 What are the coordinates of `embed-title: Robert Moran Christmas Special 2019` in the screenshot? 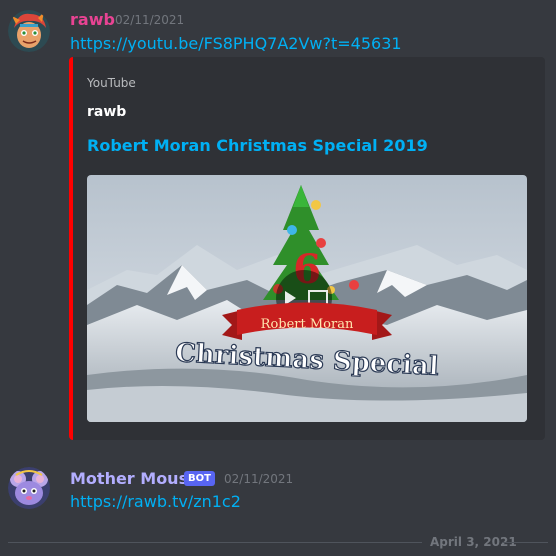 It's located at (257, 145).